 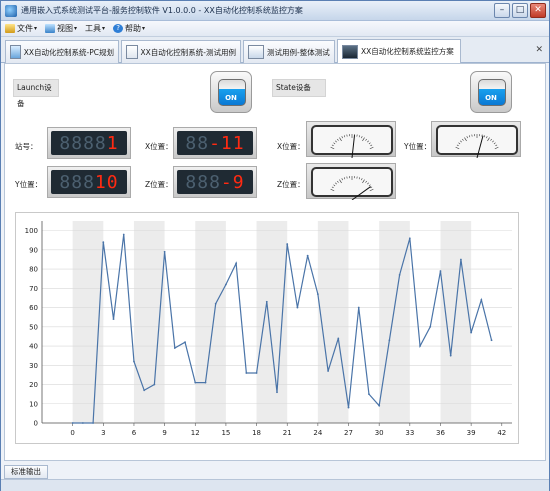 I want to click on help-icon: ?, so click(x=118, y=28).